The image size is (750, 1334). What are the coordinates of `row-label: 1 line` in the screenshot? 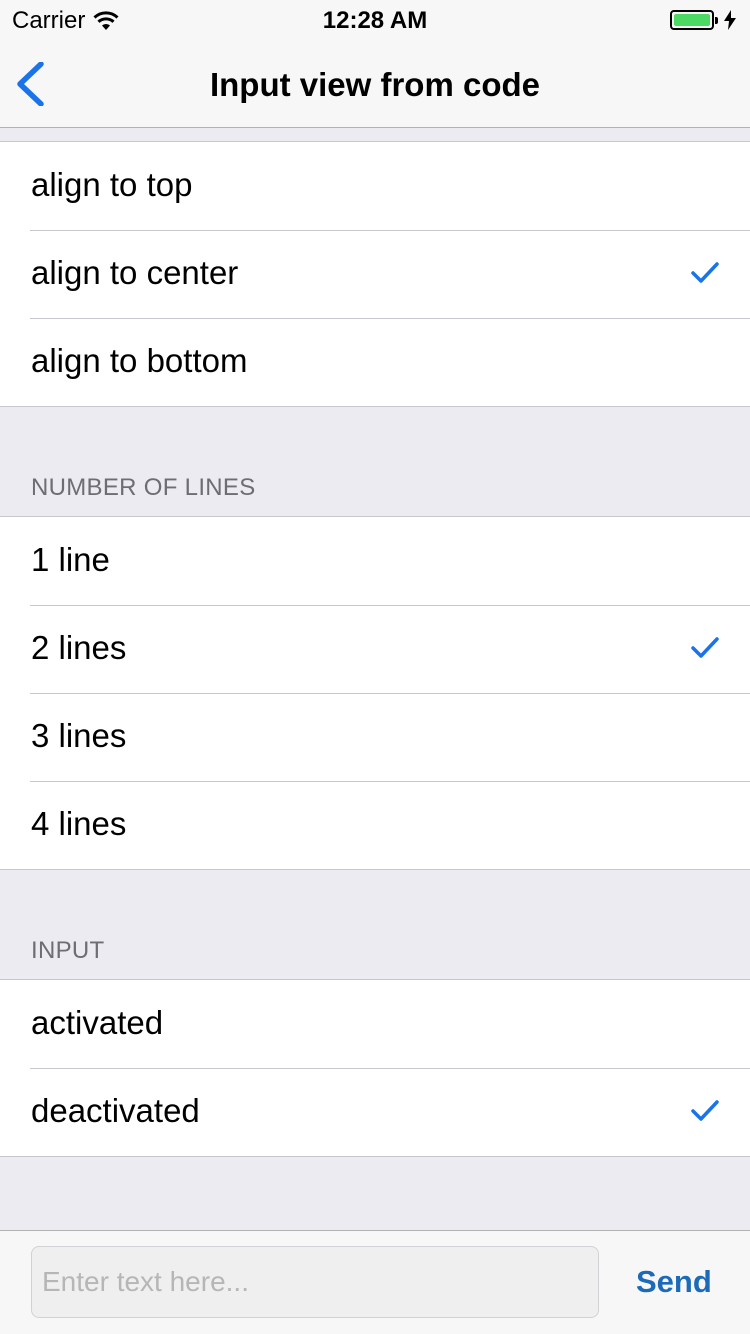 It's located at (70, 559).